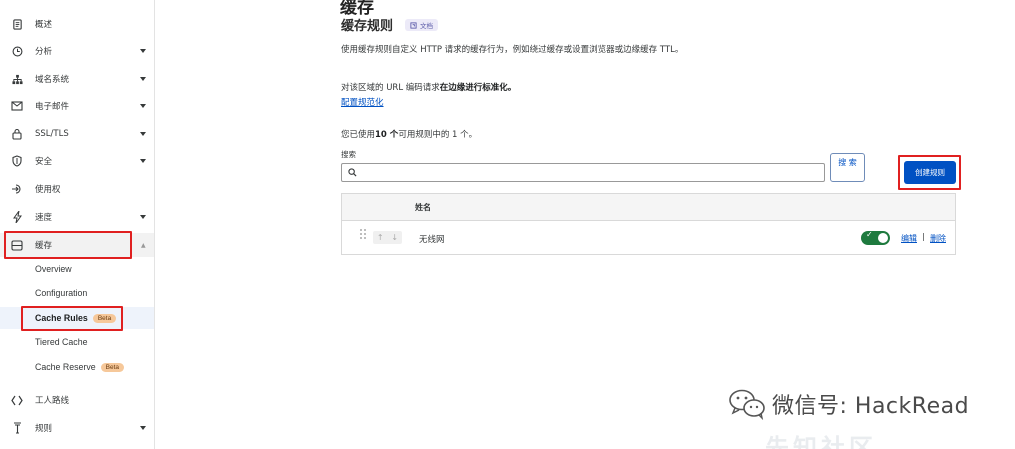 This screenshot has width=1015, height=449. Describe the element at coordinates (358, 135) in the screenshot. I see `usage-prefix: 您已使用` at that location.